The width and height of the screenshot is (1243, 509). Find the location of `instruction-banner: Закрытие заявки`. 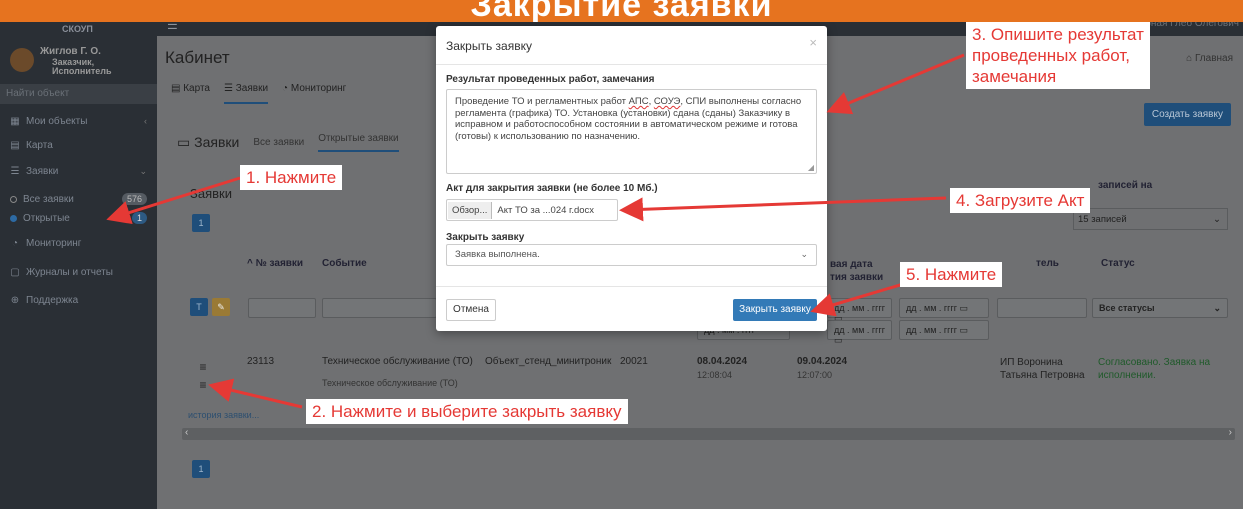

instruction-banner: Закрытие заявки is located at coordinates (621, 11).